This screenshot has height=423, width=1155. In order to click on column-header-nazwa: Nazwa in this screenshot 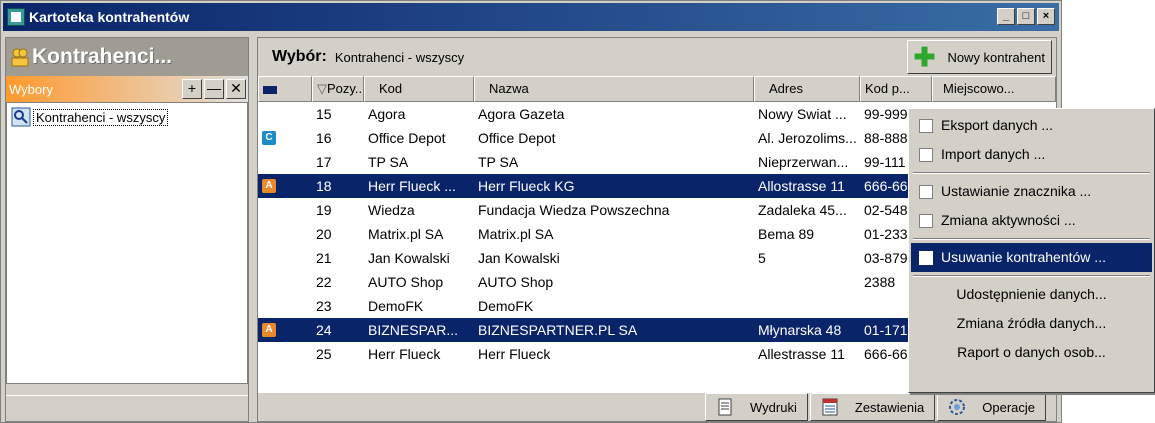, I will do `click(614, 89)`.